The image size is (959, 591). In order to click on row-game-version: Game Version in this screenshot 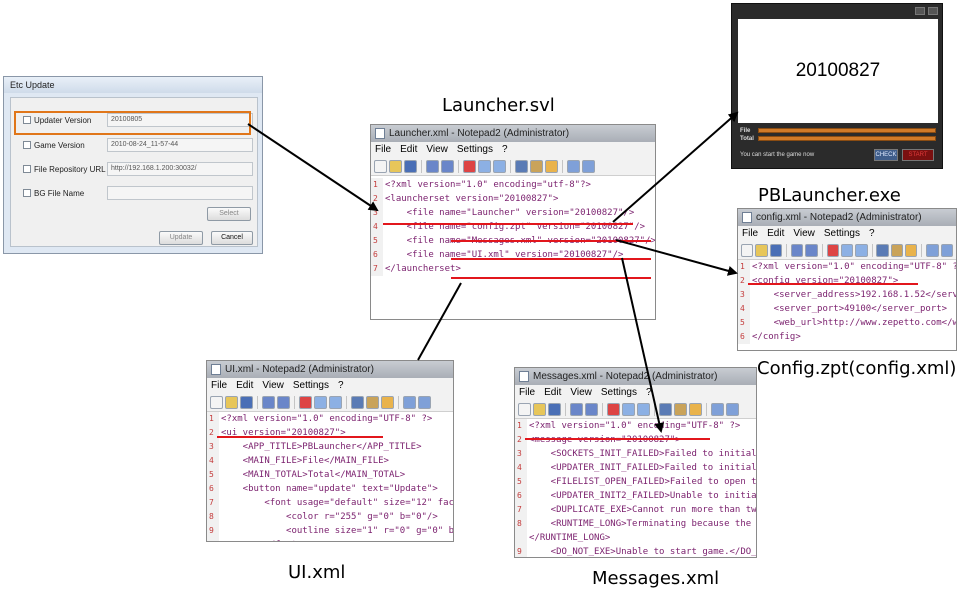, I will do `click(54, 145)`.